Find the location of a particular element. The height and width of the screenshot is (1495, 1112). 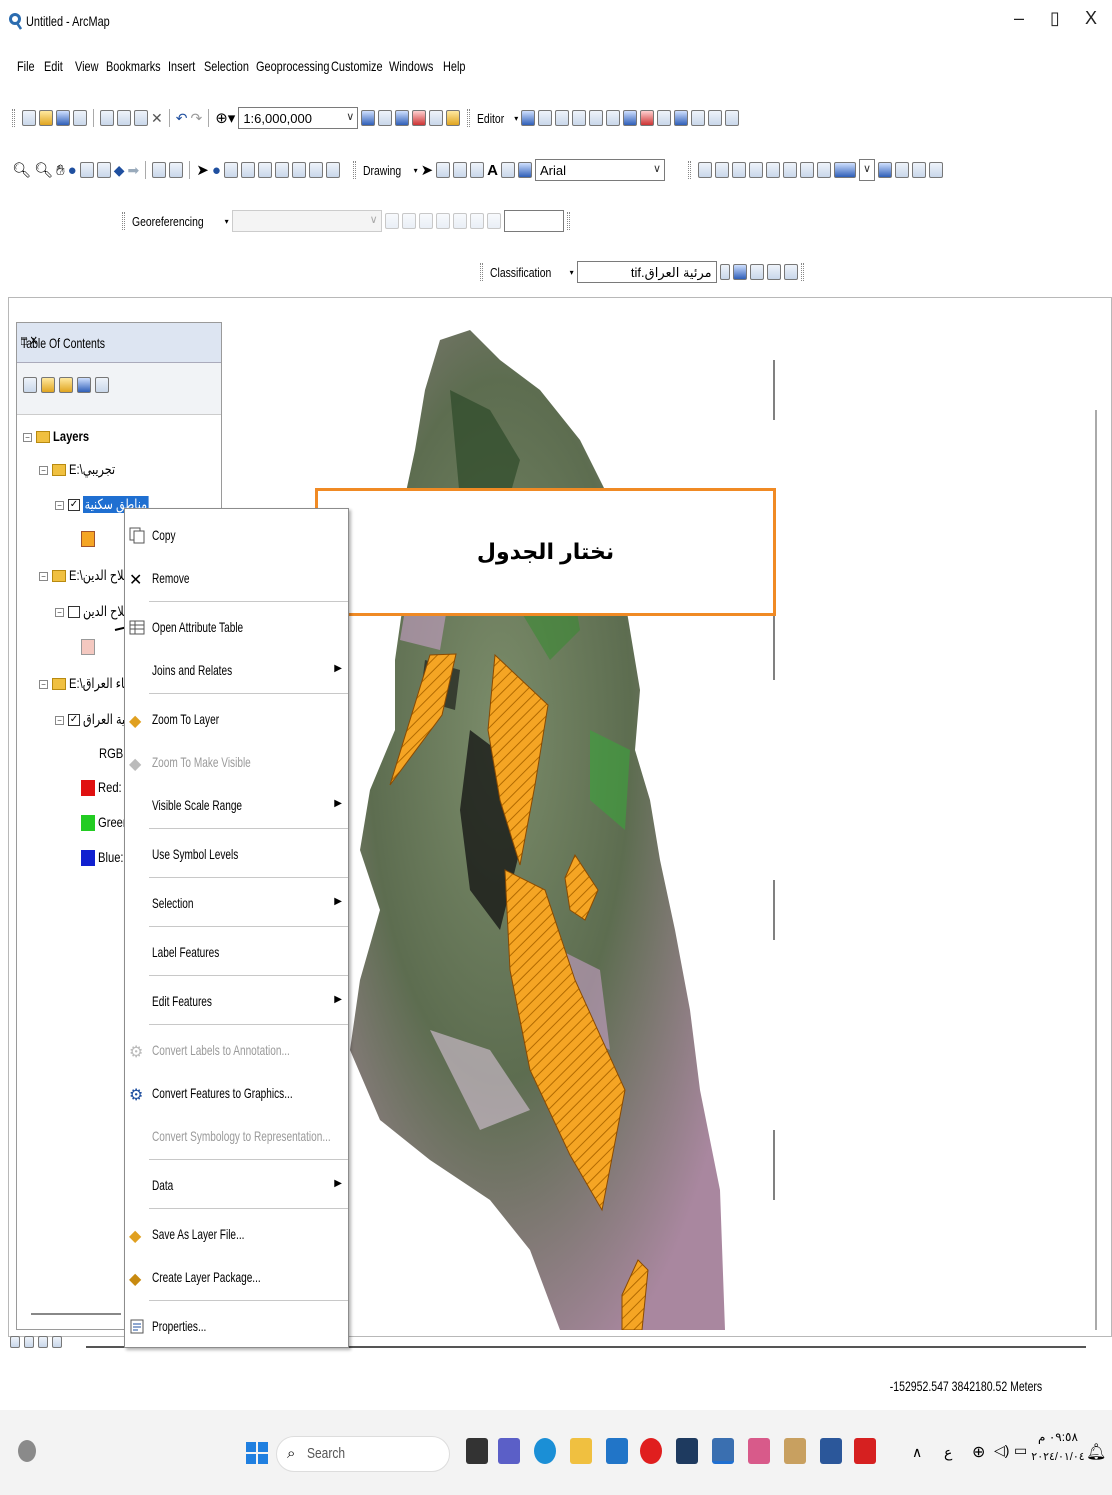

callout-icon is located at coordinates (508, 170).